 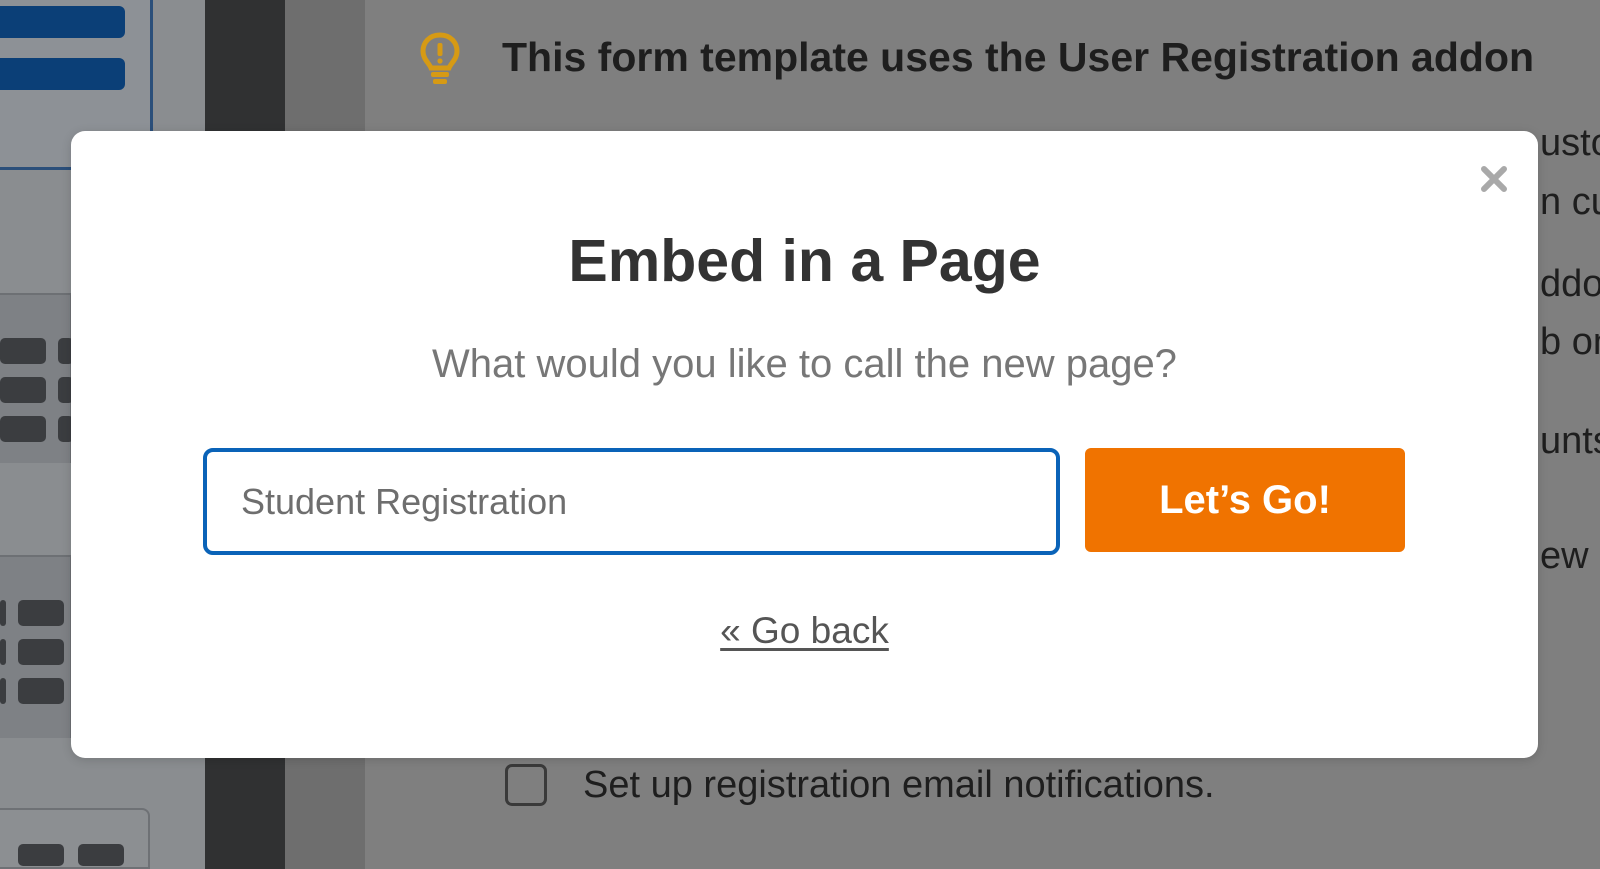 I want to click on notice-text-fragment: unts, so click(x=1570, y=441).